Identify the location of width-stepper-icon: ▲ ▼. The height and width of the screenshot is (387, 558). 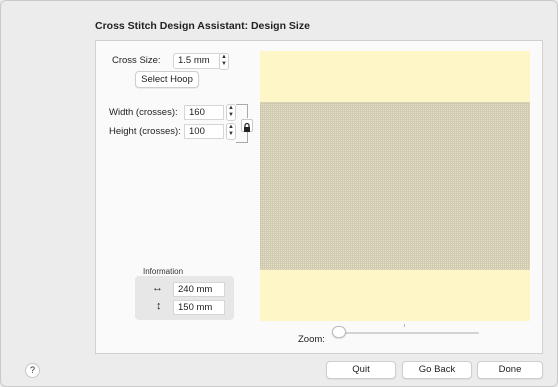
(231, 112).